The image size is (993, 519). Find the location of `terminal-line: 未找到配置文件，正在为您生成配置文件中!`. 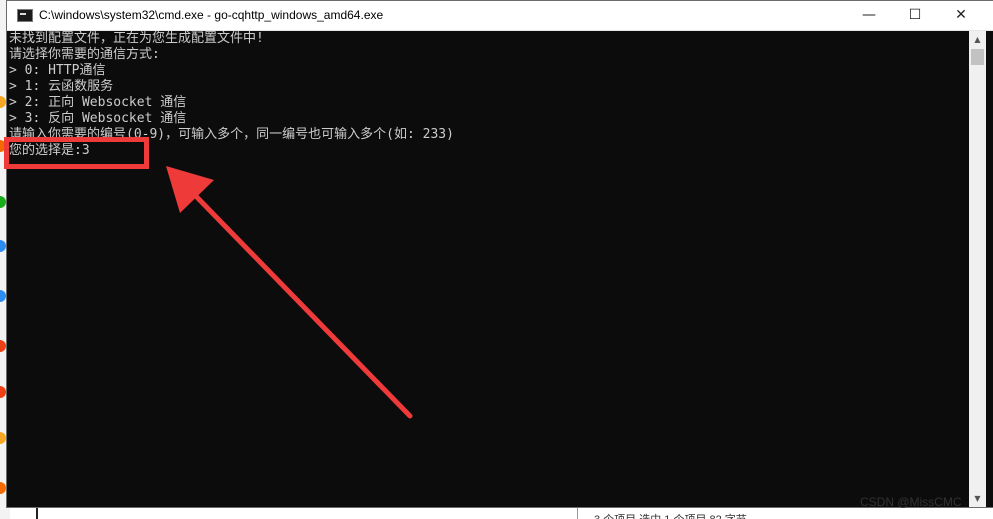

terminal-line: 未找到配置文件，正在为您生成配置文件中! is located at coordinates (136, 38).